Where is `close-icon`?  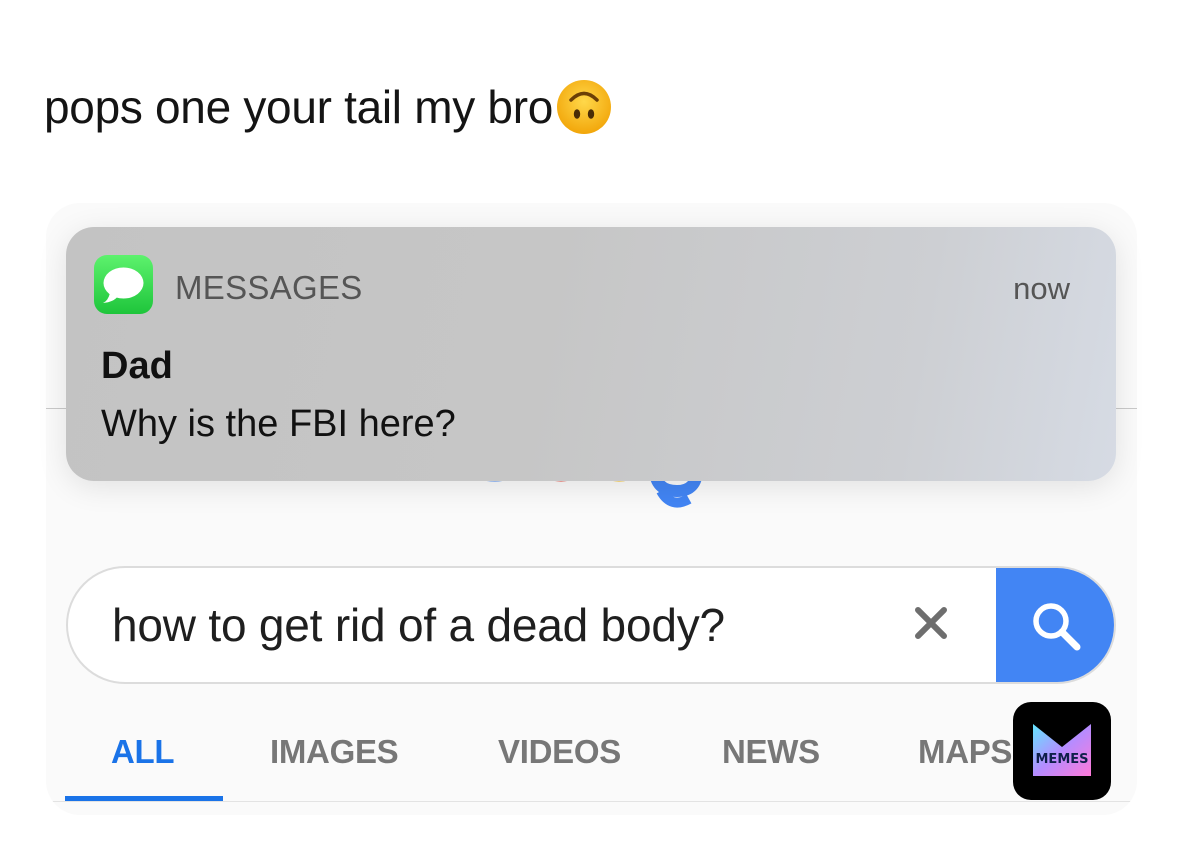 close-icon is located at coordinates (931, 623).